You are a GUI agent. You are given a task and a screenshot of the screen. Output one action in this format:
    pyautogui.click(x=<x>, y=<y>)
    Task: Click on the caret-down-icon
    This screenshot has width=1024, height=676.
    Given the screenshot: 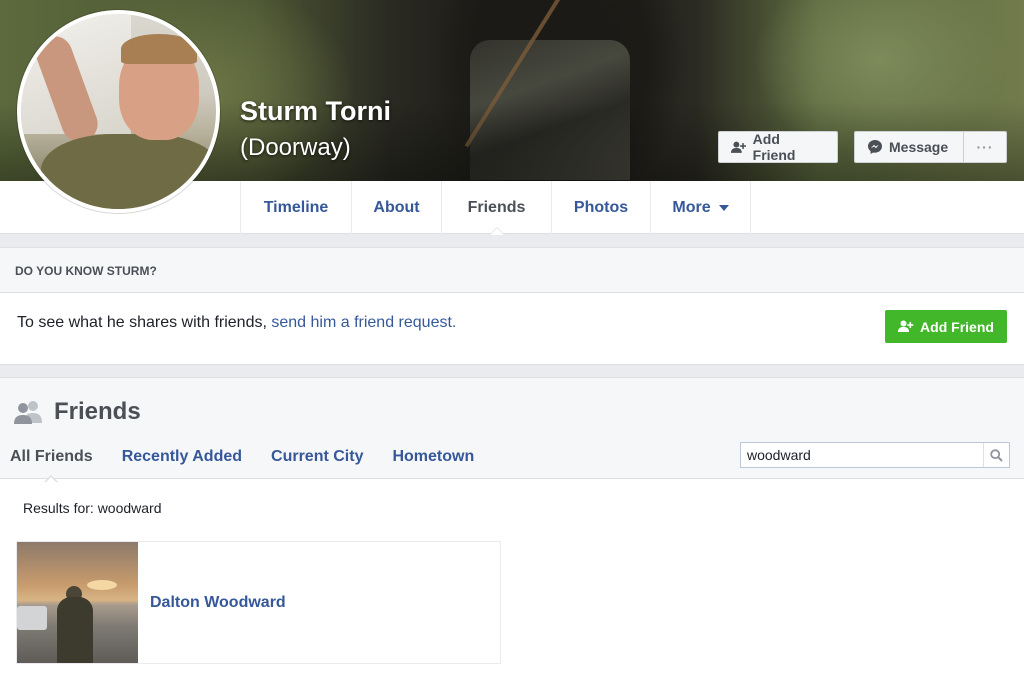 What is the action you would take?
    pyautogui.click(x=723, y=207)
    